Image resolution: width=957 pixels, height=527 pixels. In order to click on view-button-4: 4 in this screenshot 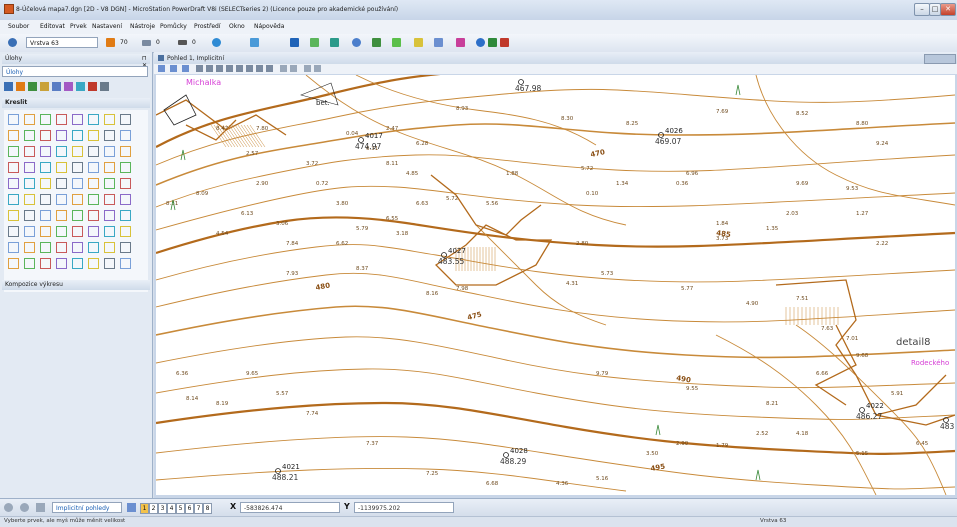, I will do `click(171, 508)`.